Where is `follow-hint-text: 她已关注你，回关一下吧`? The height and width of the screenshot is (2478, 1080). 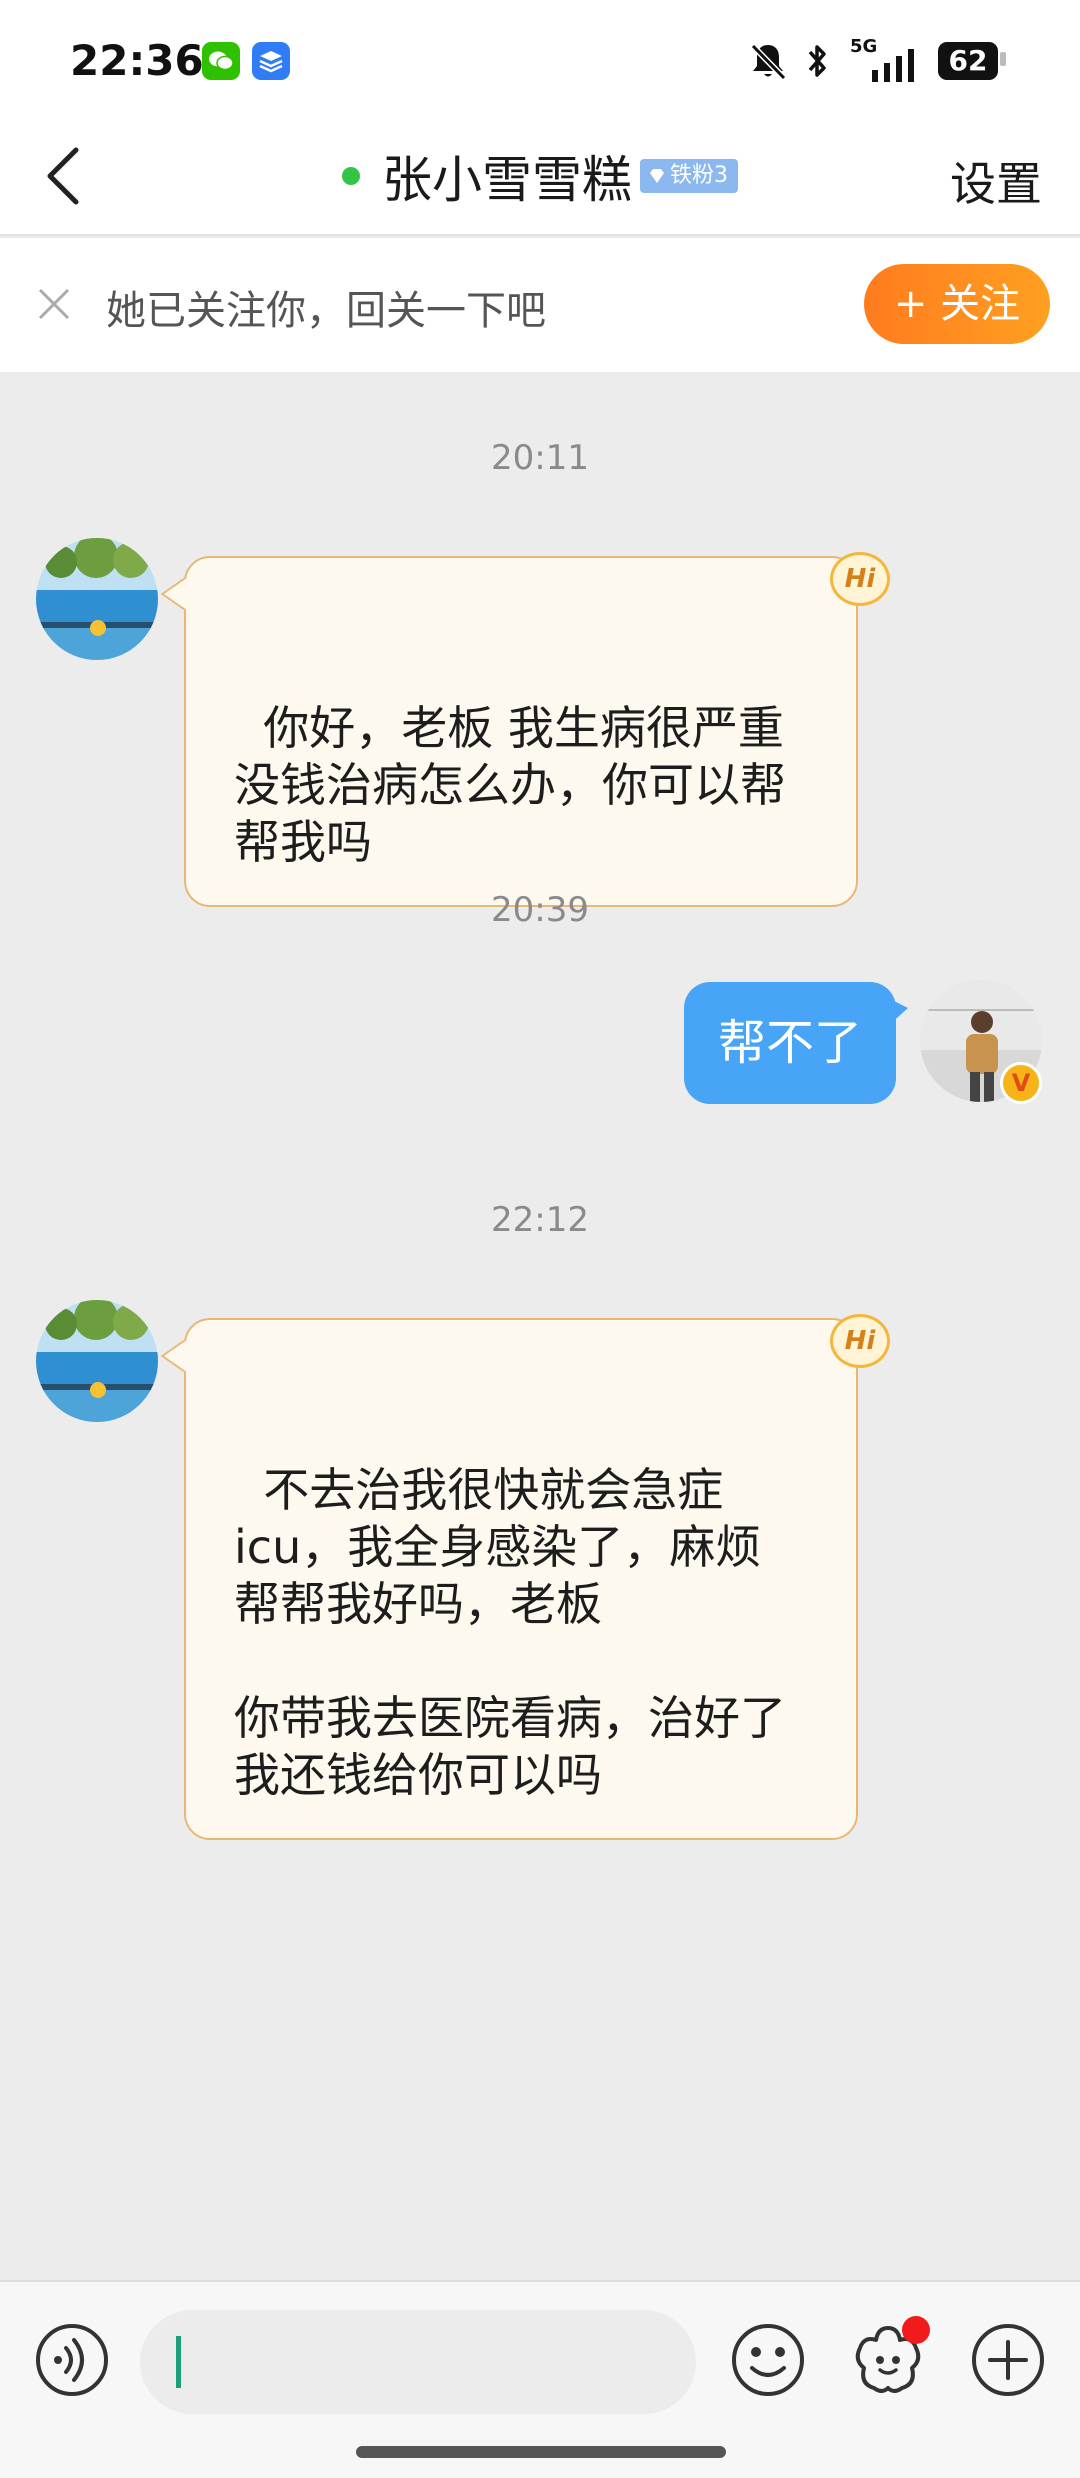 follow-hint-text: 她已关注你，回关一下吧 is located at coordinates (326, 311).